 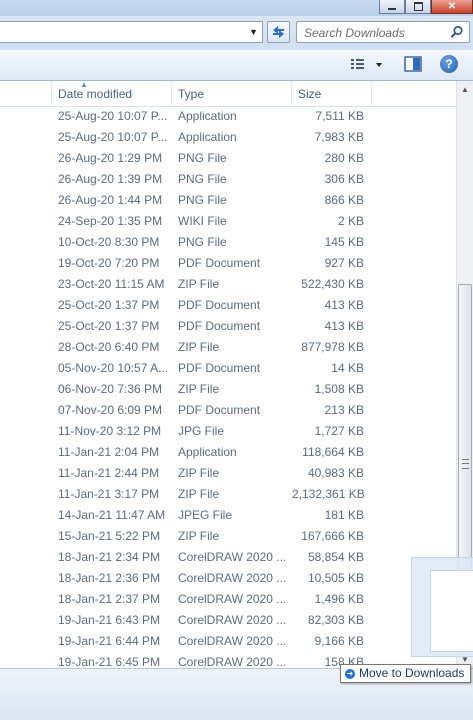 I want to click on minimize-icon, so click(x=392, y=9).